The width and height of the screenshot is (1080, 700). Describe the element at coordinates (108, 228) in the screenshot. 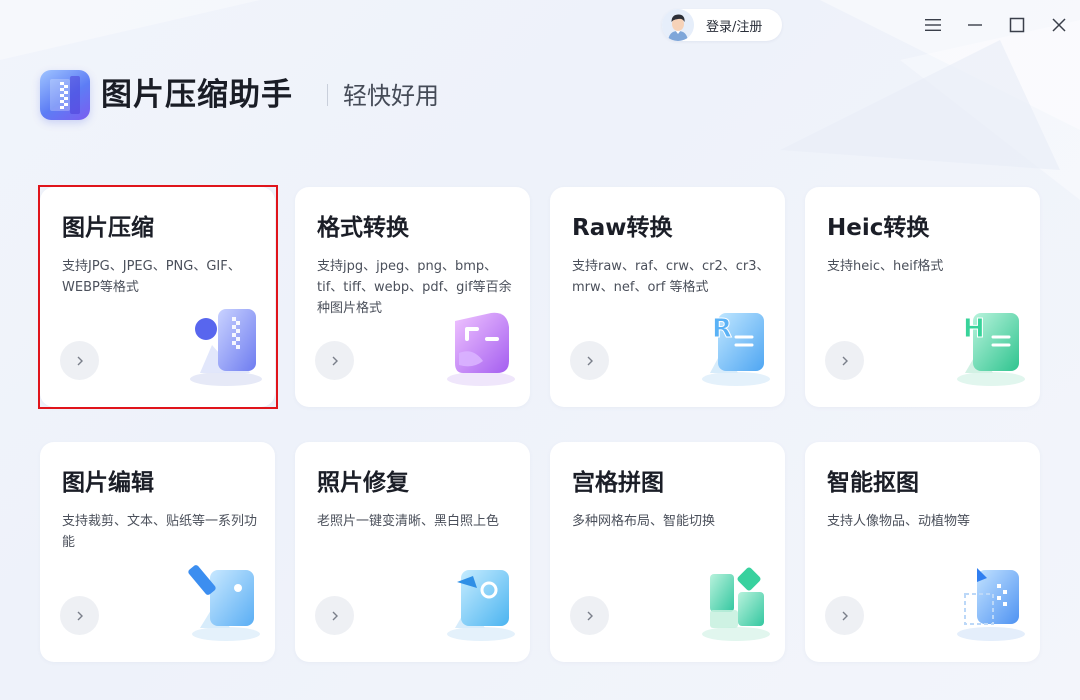

I see `card-title: 图片压缩` at that location.